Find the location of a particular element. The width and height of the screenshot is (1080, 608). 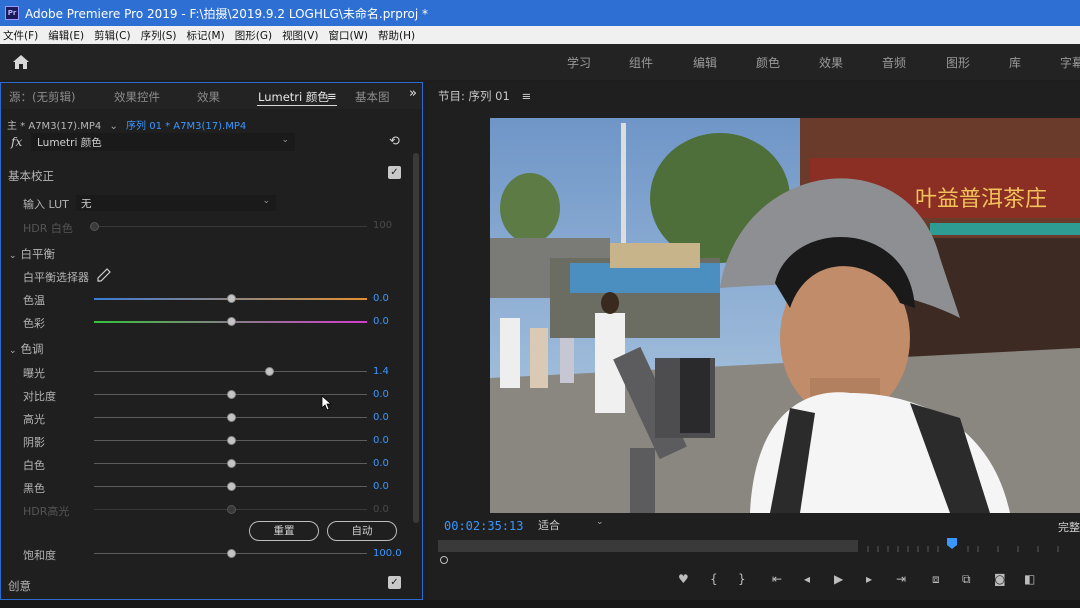

exposure-knob is located at coordinates (269, 371).